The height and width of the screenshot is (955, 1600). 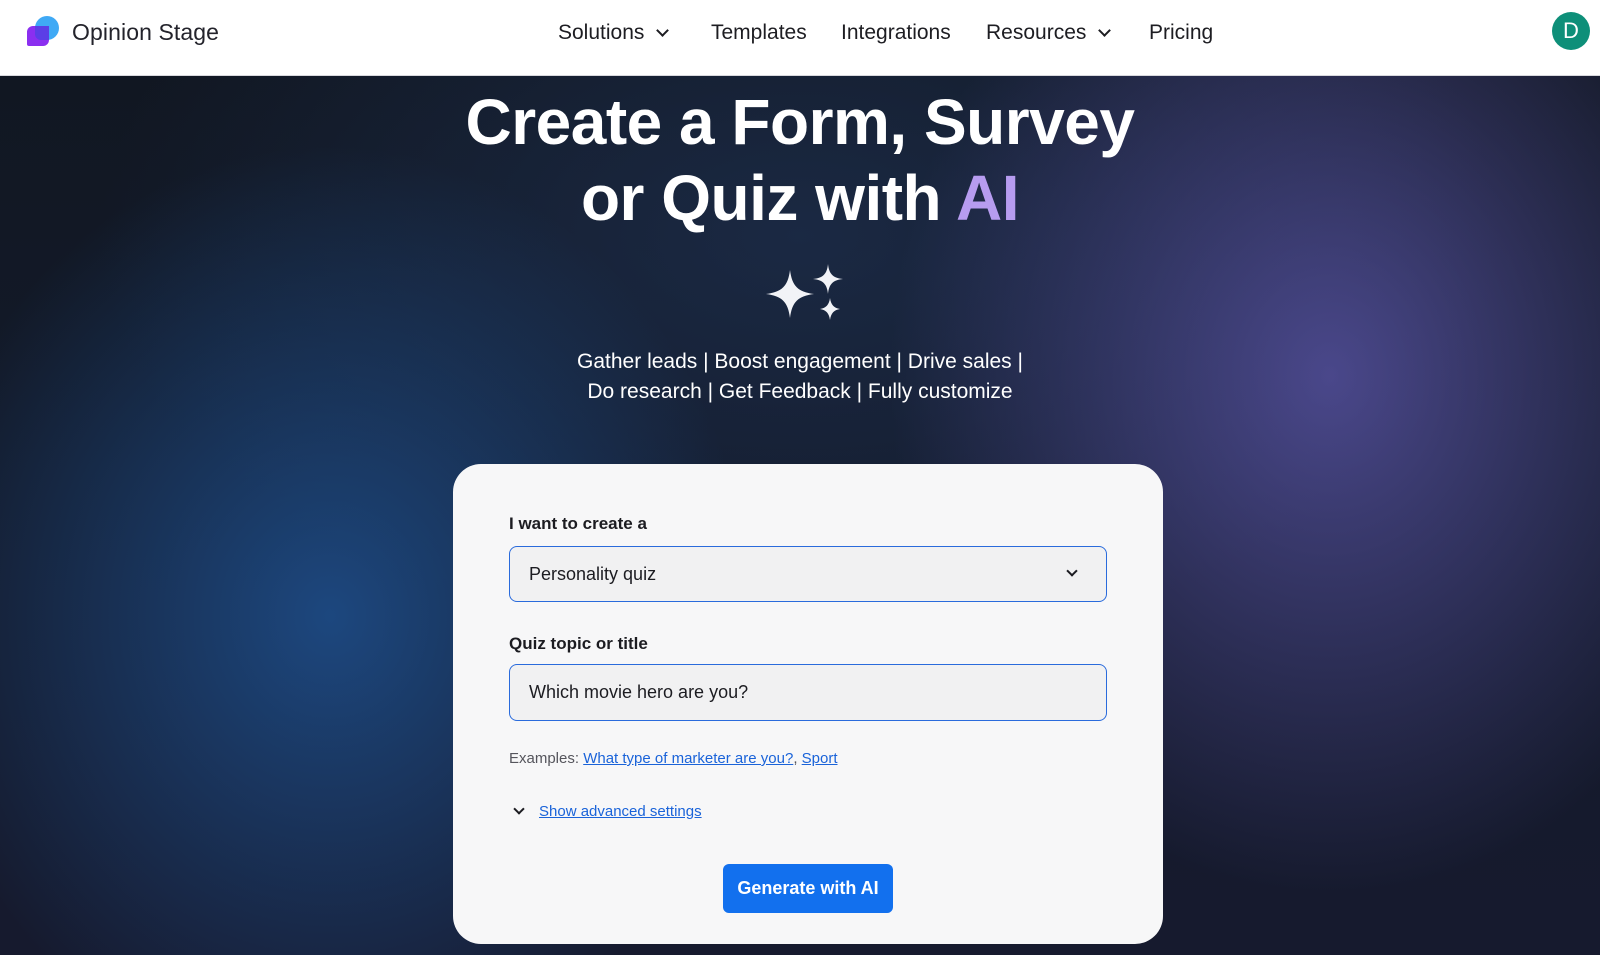 What do you see at coordinates (546, 758) in the screenshot?
I see `examples-prefix: Examples:` at bounding box center [546, 758].